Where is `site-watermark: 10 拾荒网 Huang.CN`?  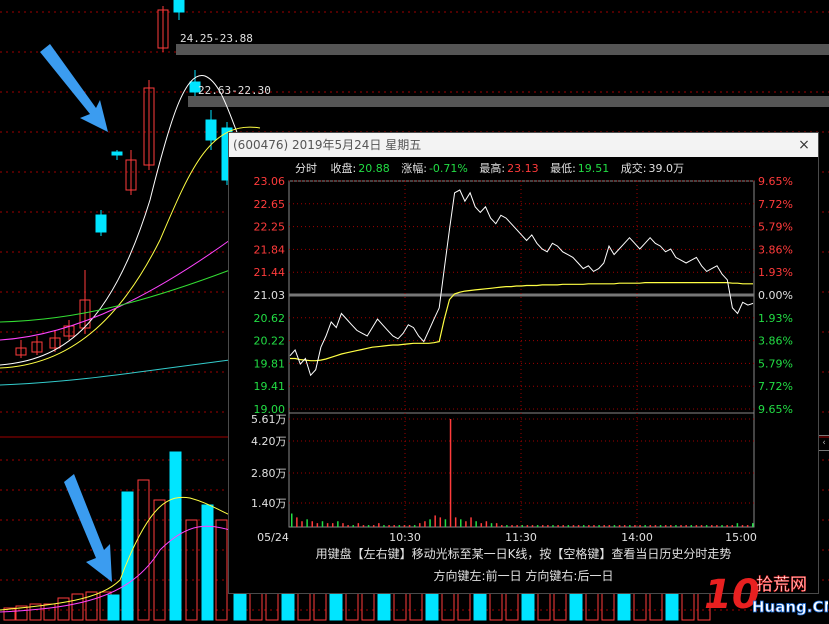
site-watermark: 10 拾荒网 Huang.CN is located at coordinates (764, 592).